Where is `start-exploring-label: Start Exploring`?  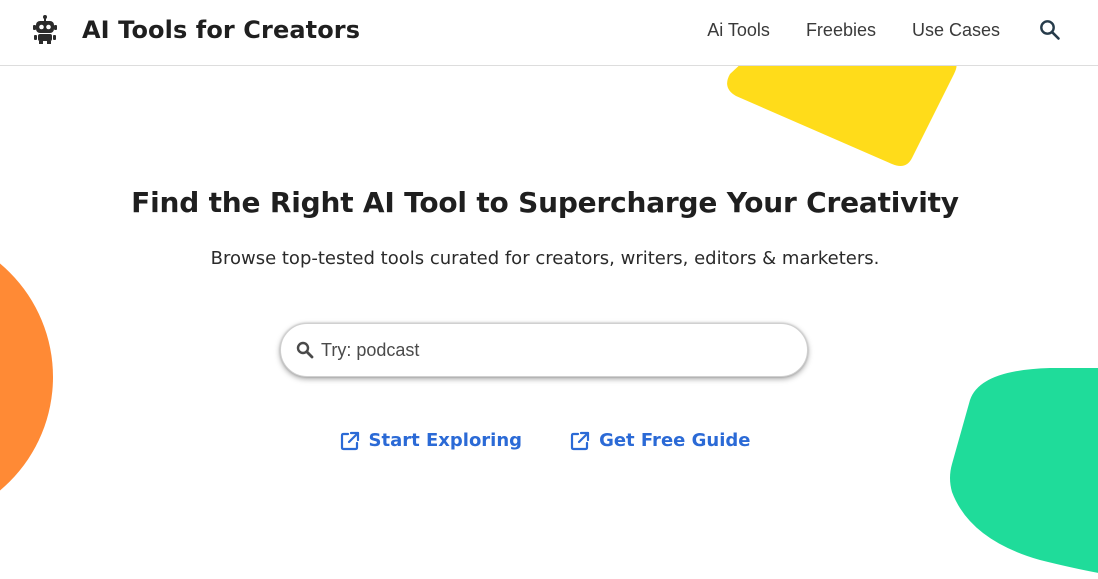
start-exploring-label: Start Exploring is located at coordinates (445, 440).